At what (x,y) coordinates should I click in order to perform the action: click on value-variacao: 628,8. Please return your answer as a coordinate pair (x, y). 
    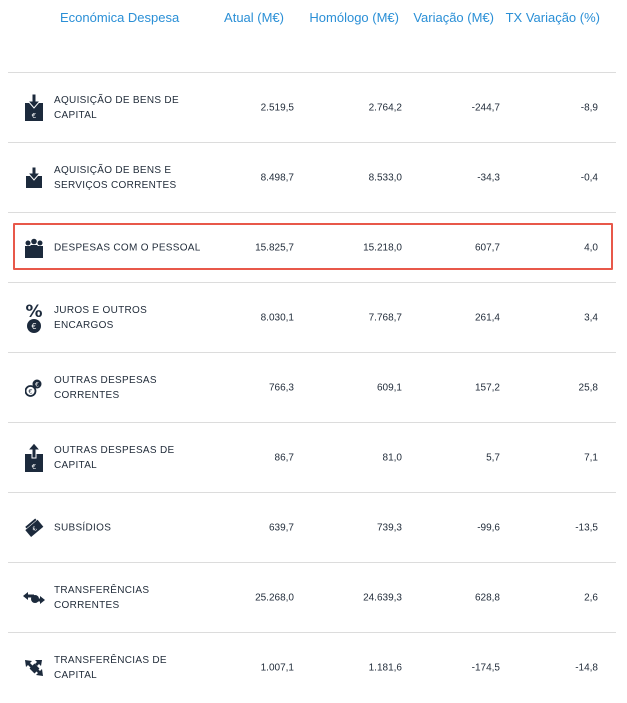
    Looking at the image, I should click on (487, 597).